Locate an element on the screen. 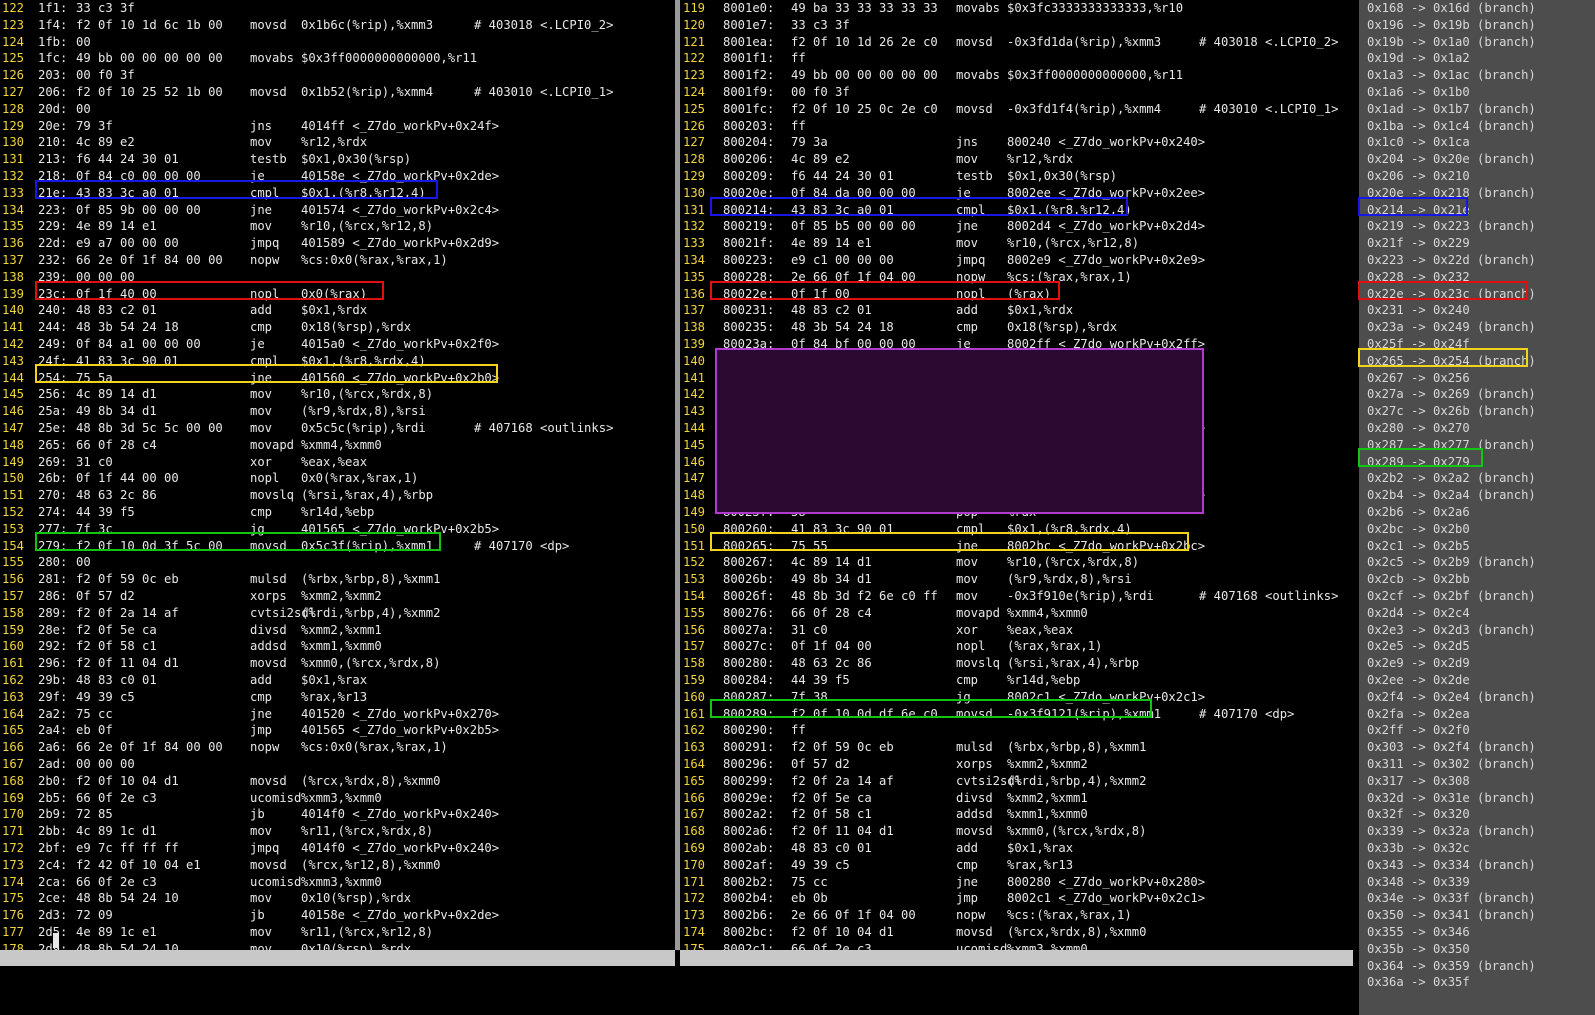  address: 800260: is located at coordinates (749, 528).